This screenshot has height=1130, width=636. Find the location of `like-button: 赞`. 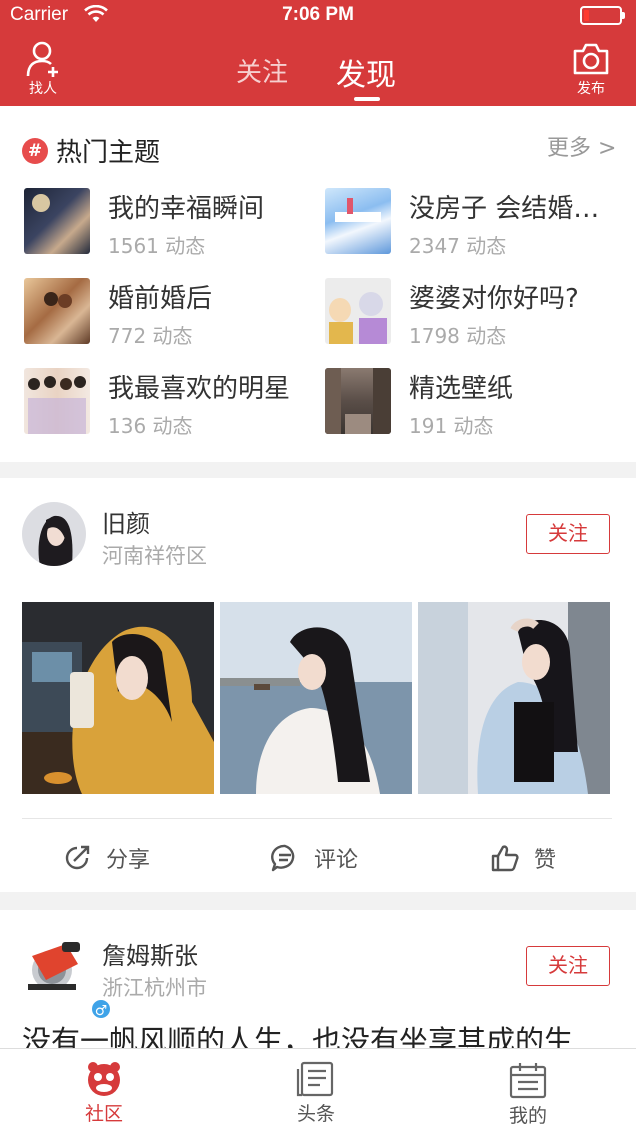

like-button: 赞 is located at coordinates (523, 858).